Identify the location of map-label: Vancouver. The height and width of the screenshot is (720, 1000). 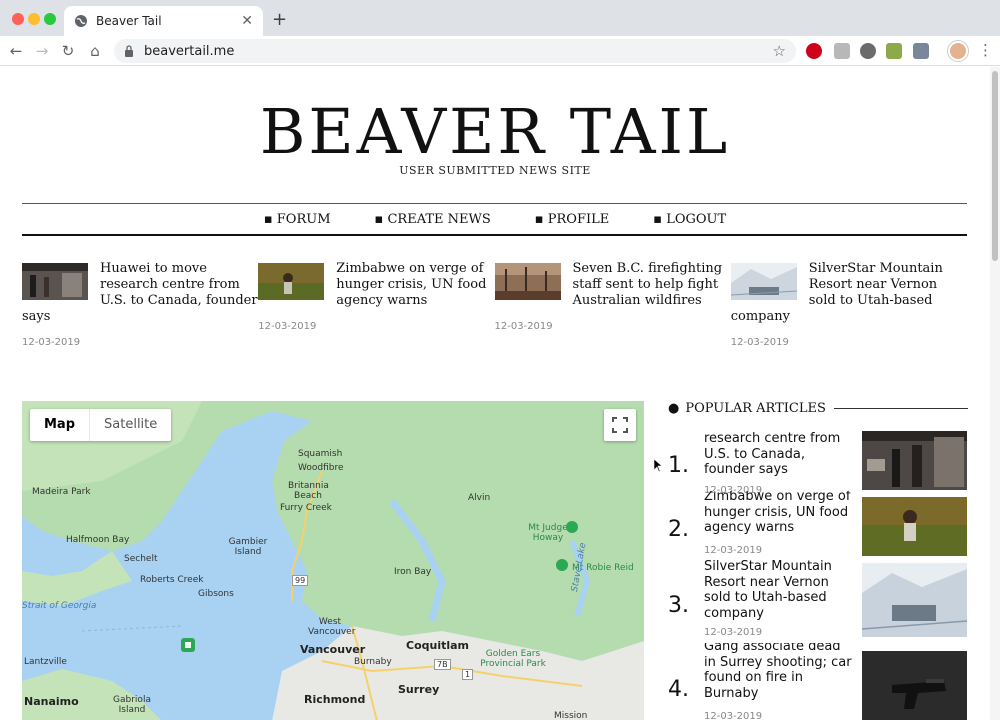
(333, 649).